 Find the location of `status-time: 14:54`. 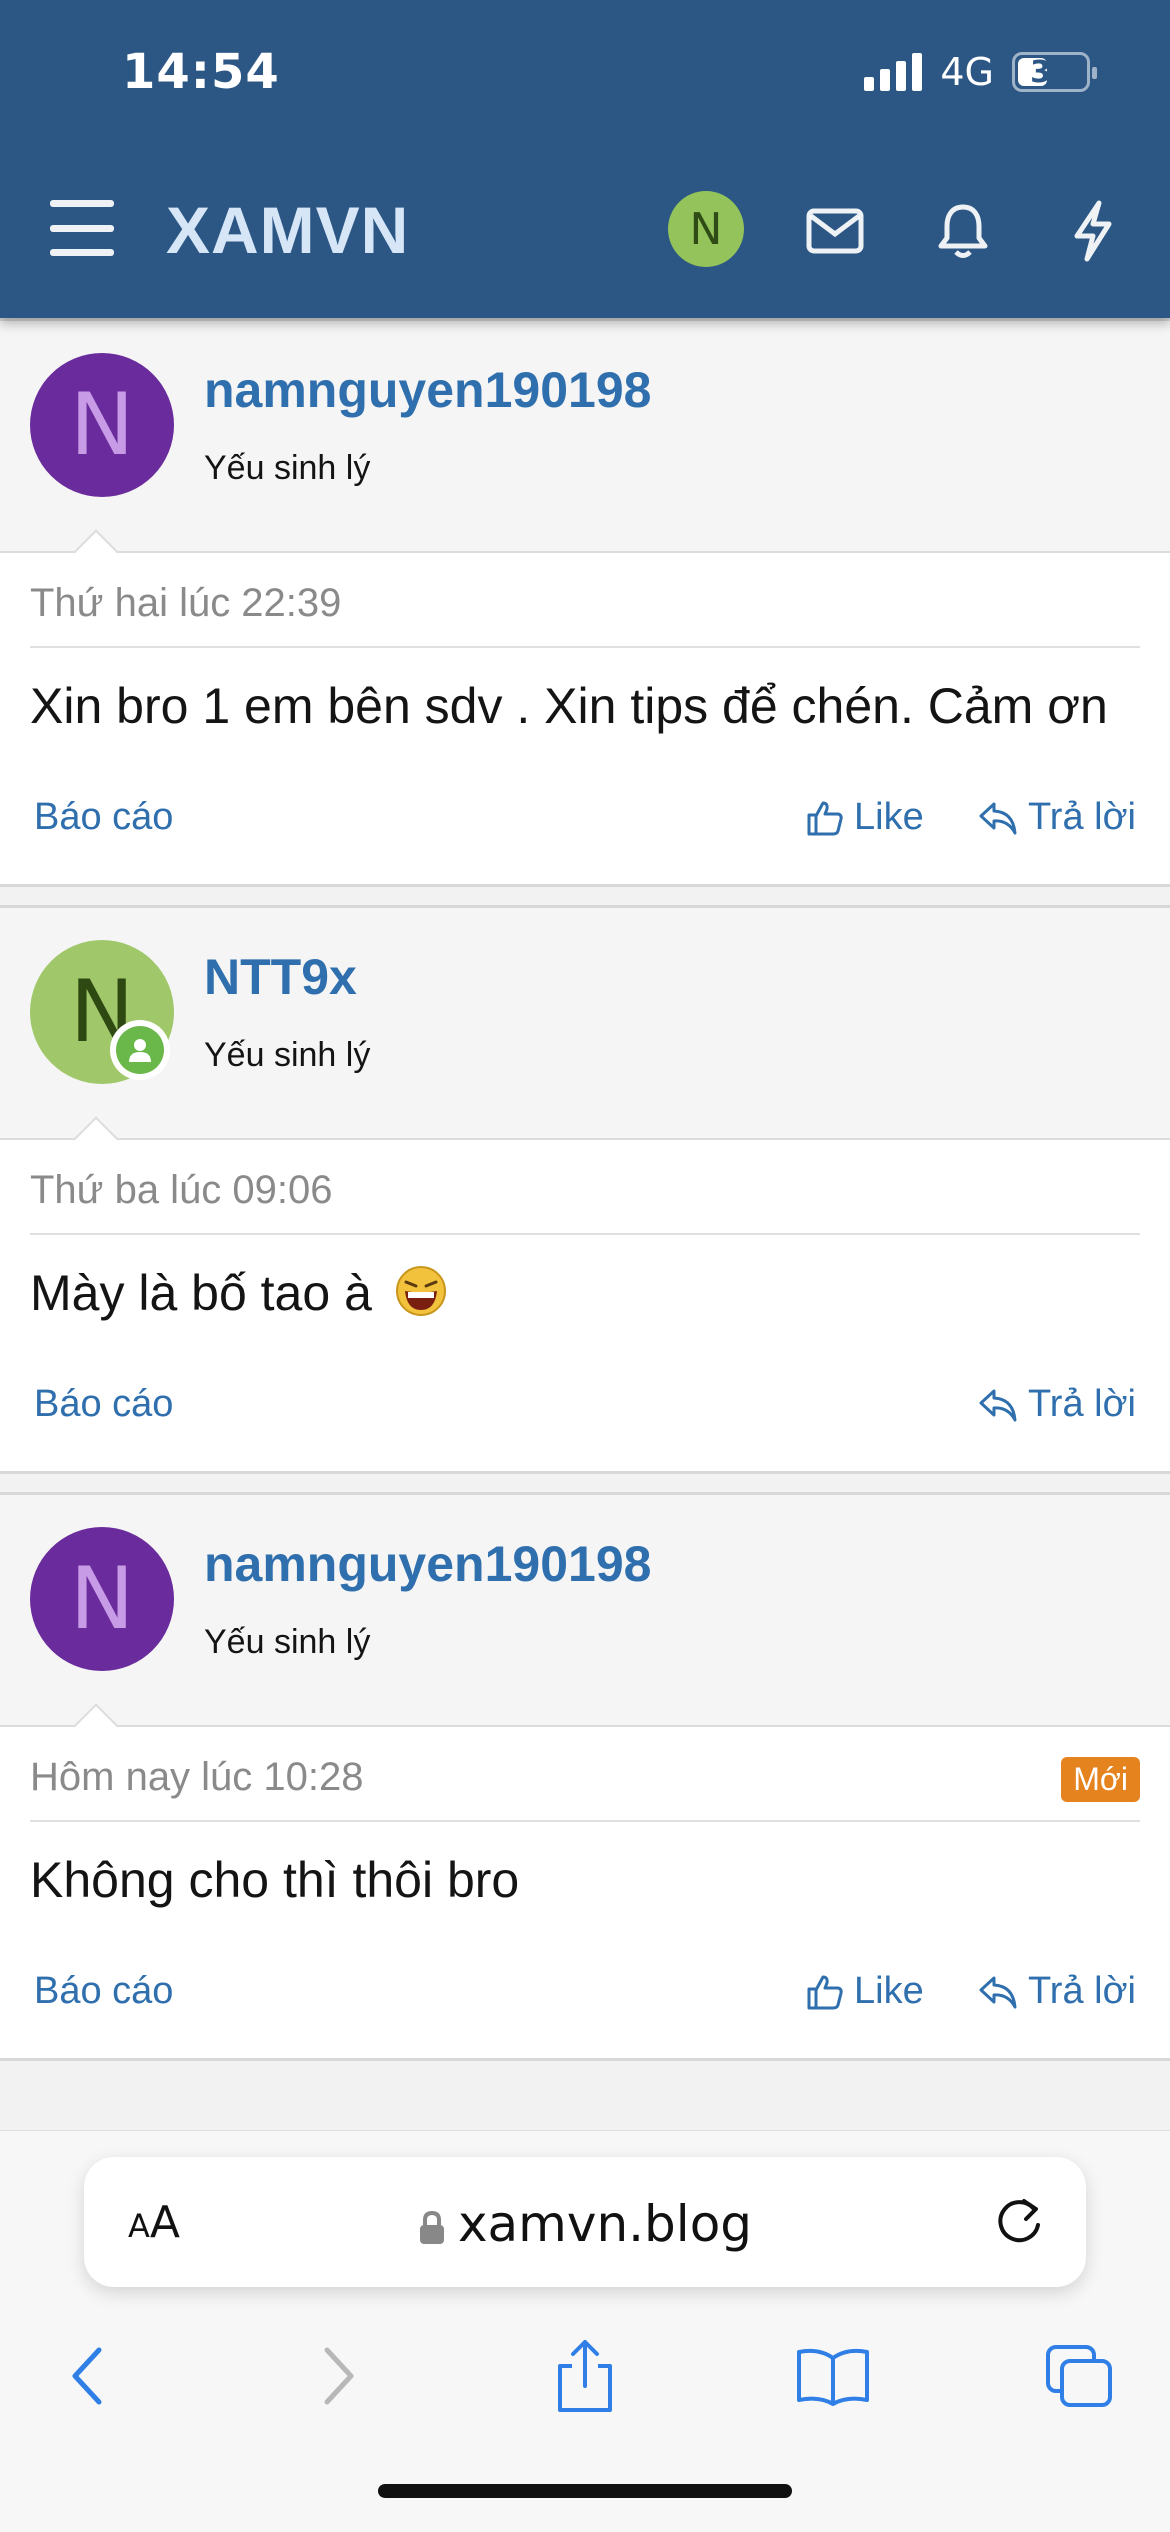

status-time: 14:54 is located at coordinates (201, 72).